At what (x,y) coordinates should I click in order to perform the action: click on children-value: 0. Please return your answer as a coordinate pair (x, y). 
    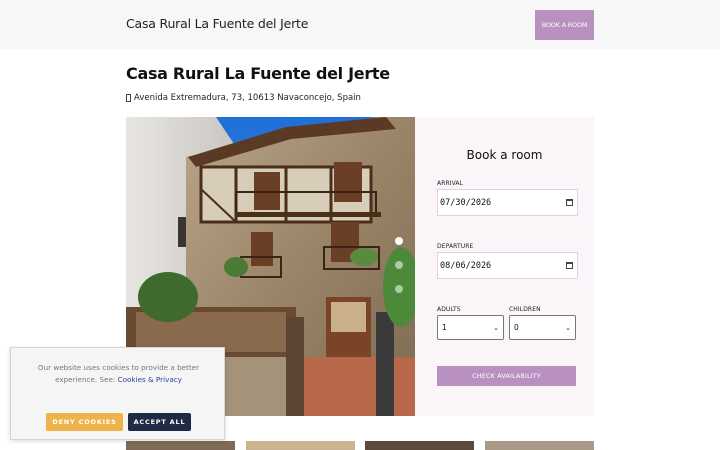
    Looking at the image, I should click on (516, 327).